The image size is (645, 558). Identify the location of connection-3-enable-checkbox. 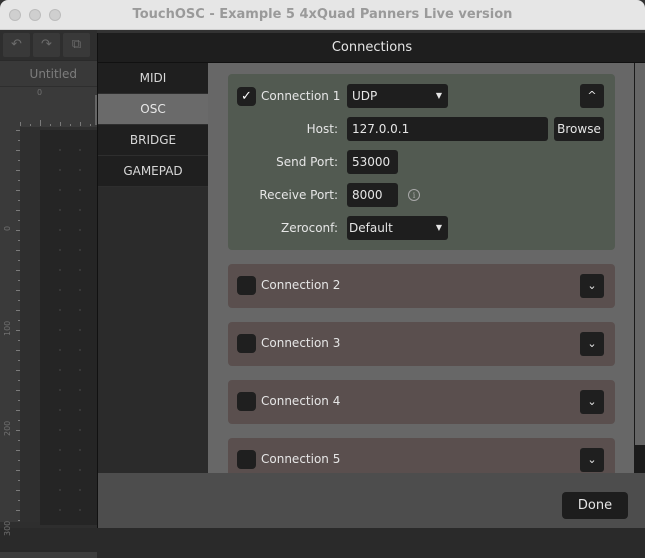
(246, 343).